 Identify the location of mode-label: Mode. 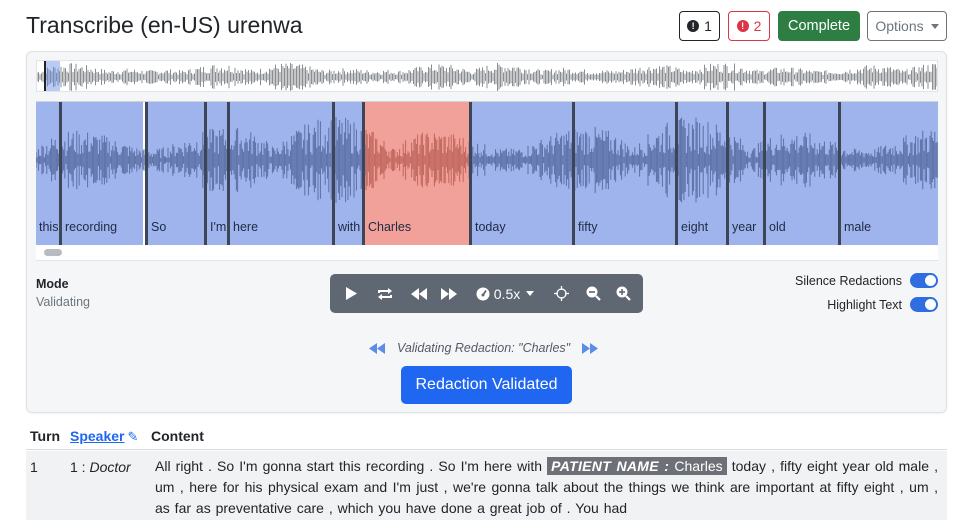
(52, 284).